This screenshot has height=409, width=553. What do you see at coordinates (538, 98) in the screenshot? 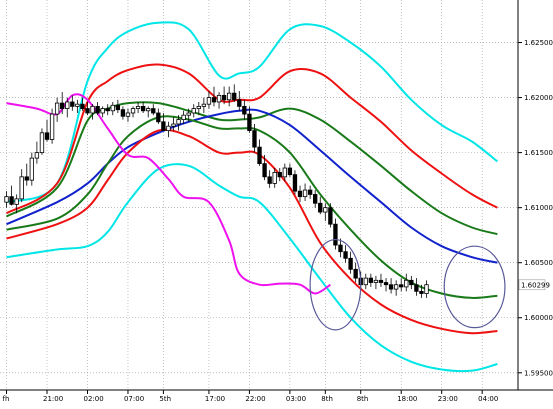
I see `y-tick-label: 1.62000` at bounding box center [538, 98].